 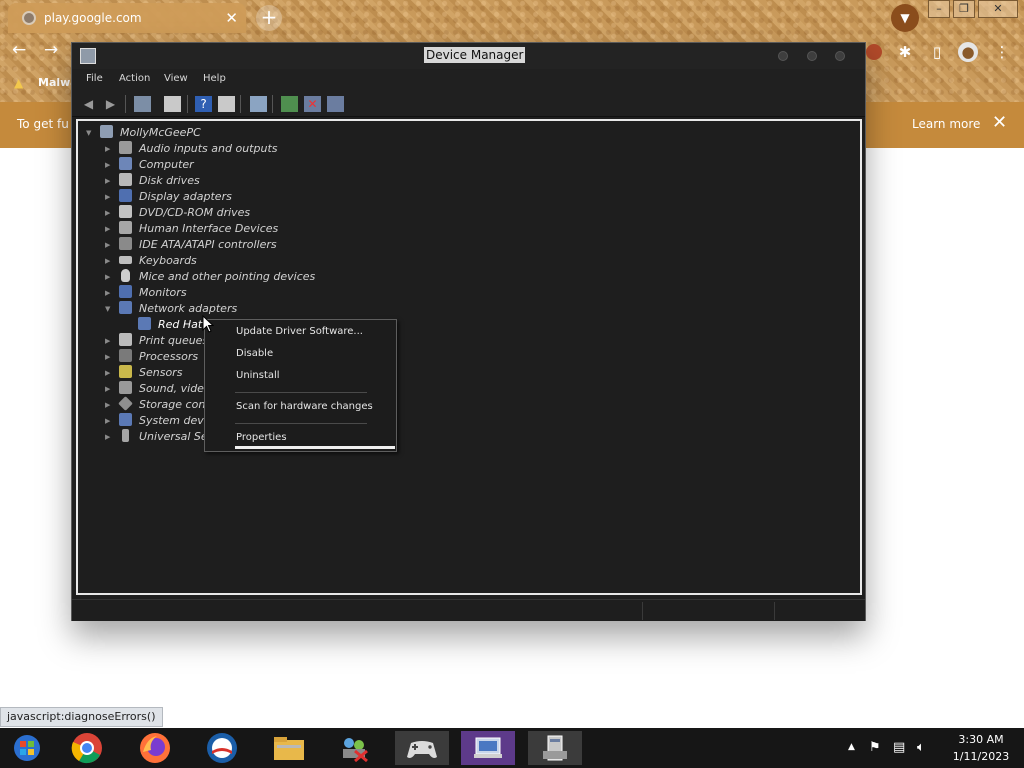 I want to click on profile-avatar-icon: ●, so click(x=968, y=52).